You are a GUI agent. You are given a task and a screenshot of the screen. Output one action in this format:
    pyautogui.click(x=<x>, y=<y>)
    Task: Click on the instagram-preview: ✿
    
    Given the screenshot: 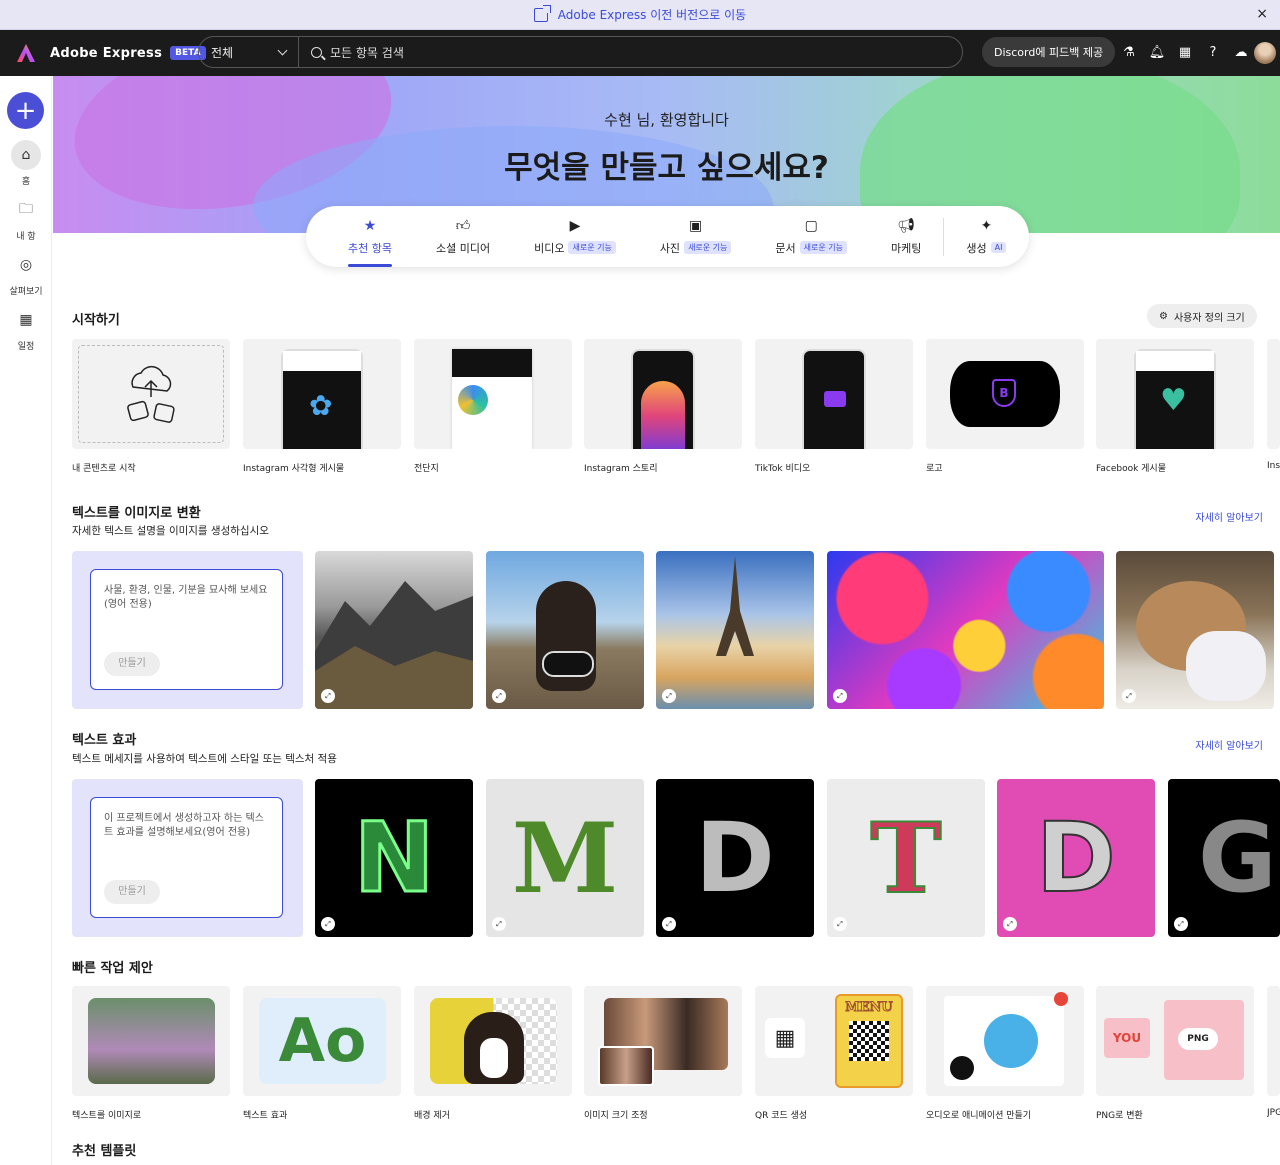 What is the action you would take?
    pyautogui.click(x=322, y=399)
    